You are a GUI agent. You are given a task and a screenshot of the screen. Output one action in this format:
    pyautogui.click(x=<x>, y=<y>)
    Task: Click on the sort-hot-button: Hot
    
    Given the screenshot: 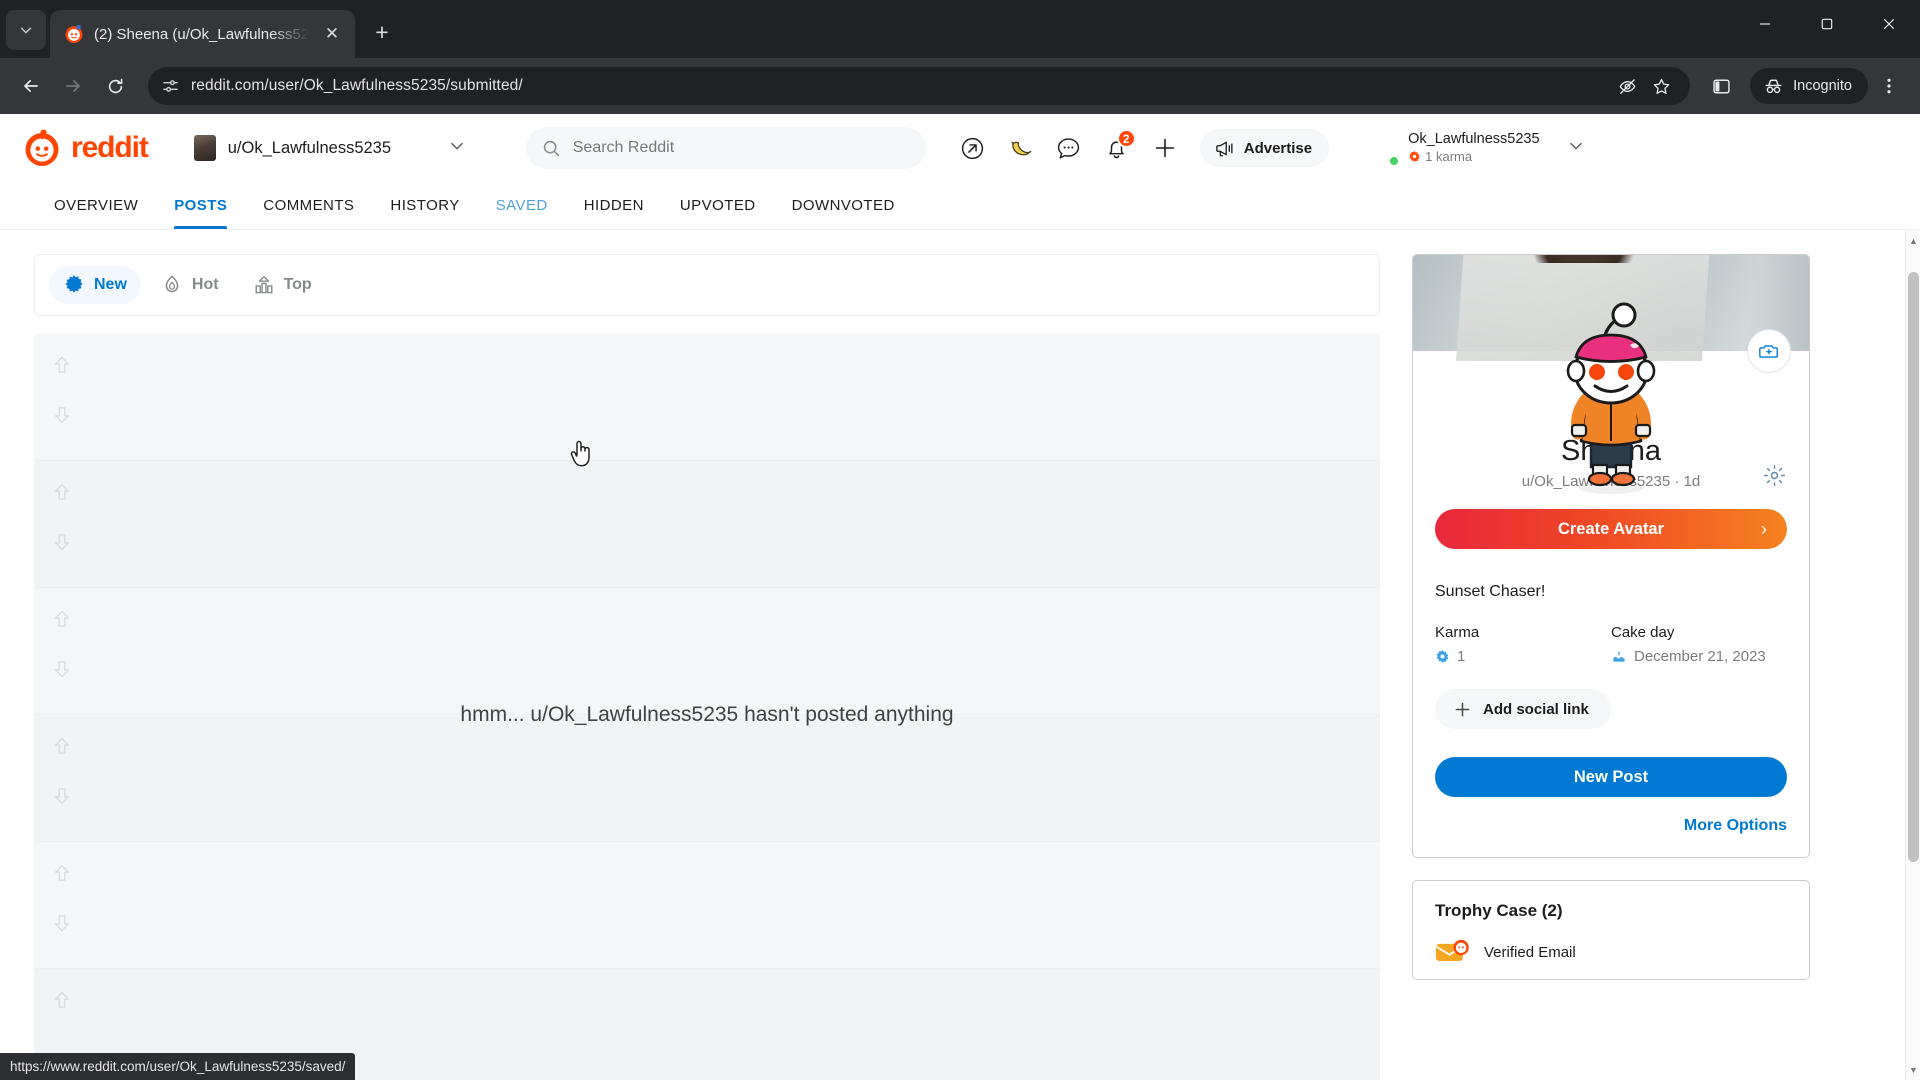 What is the action you would take?
    pyautogui.click(x=190, y=285)
    